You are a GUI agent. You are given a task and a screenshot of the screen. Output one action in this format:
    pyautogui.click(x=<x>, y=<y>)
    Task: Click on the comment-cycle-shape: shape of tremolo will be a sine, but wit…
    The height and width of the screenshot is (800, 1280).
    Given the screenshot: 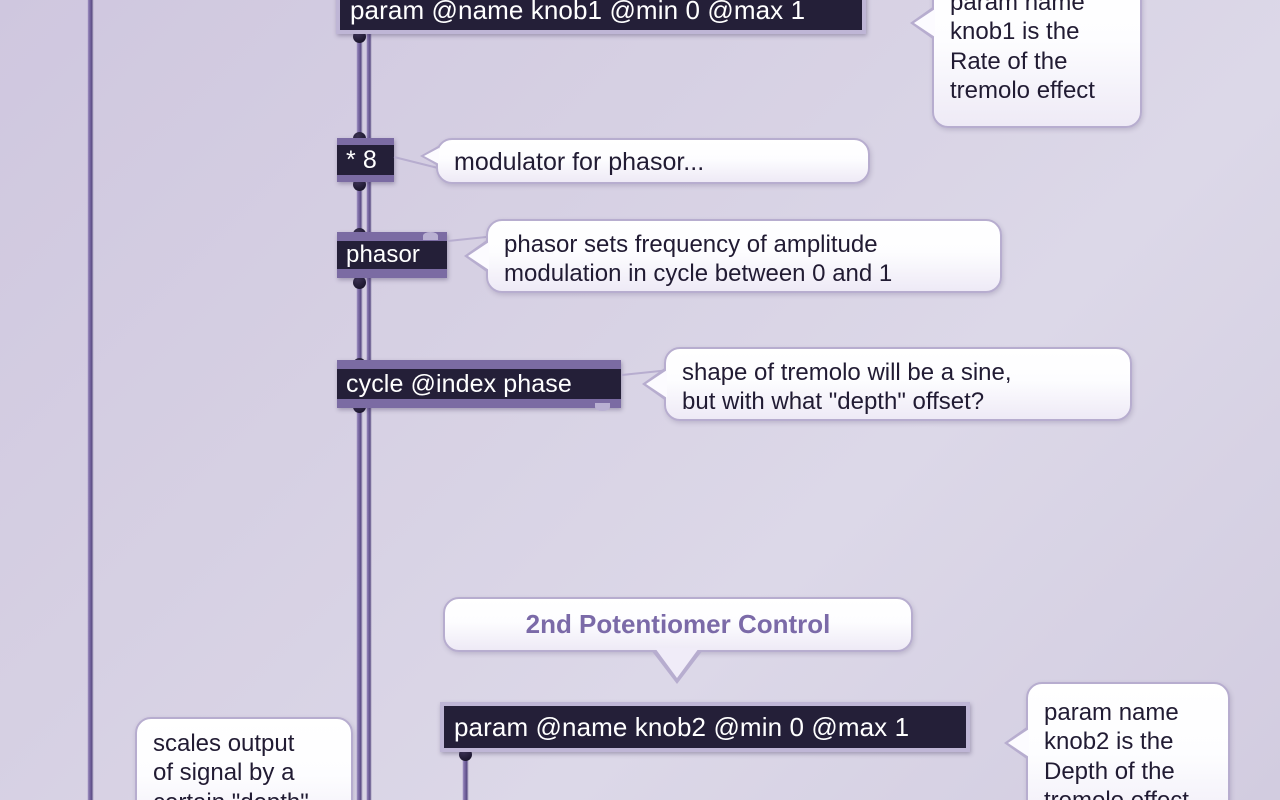 What is the action you would take?
    pyautogui.click(x=887, y=384)
    